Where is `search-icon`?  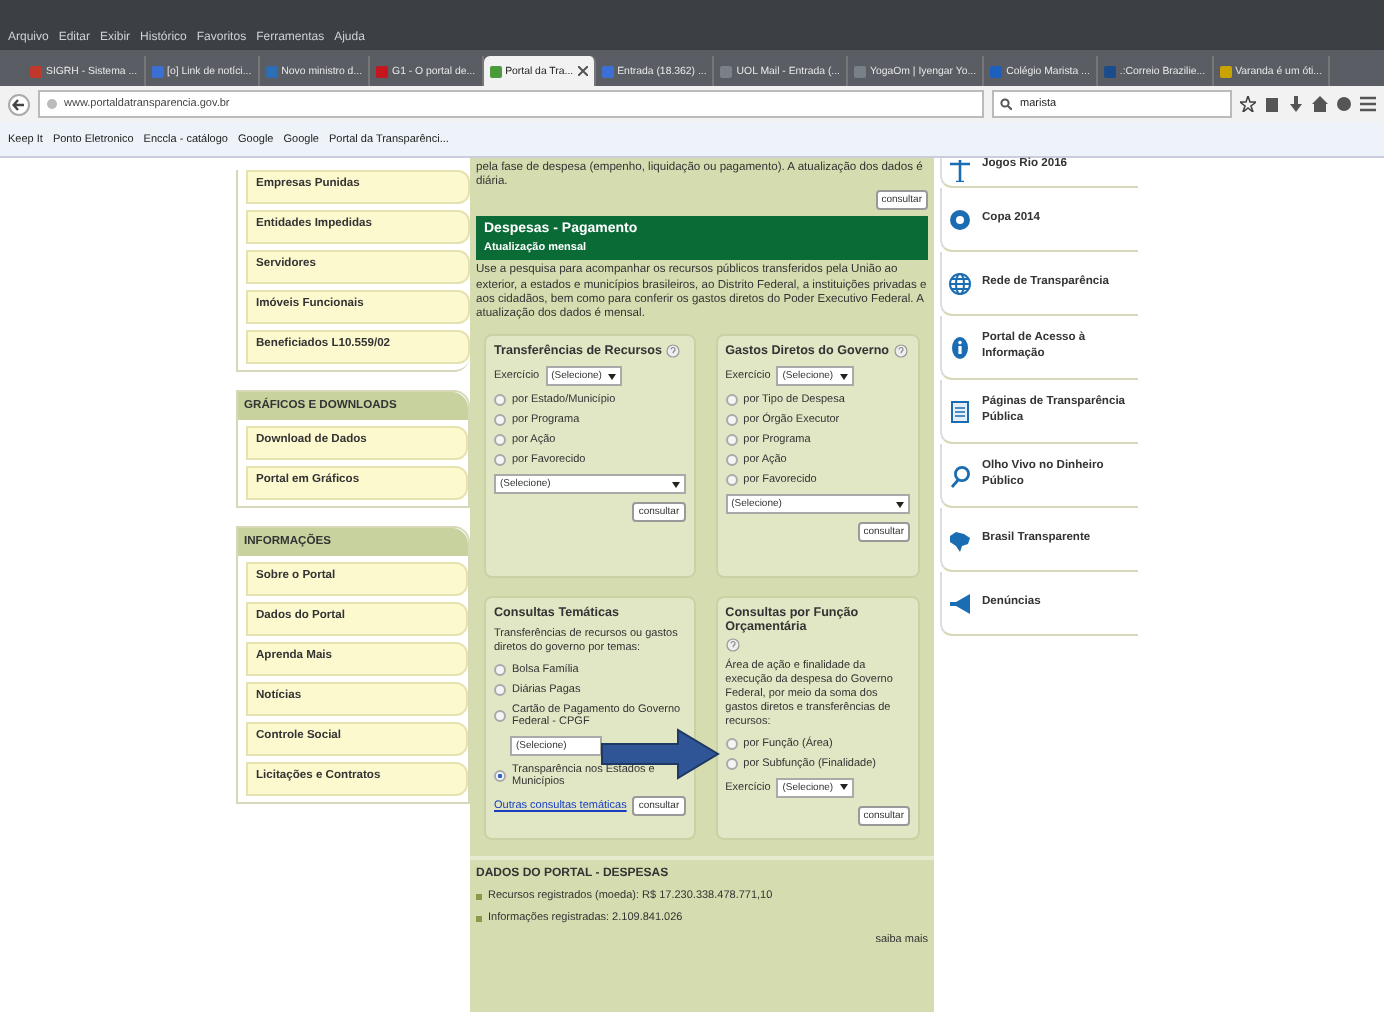
search-icon is located at coordinates (1006, 104).